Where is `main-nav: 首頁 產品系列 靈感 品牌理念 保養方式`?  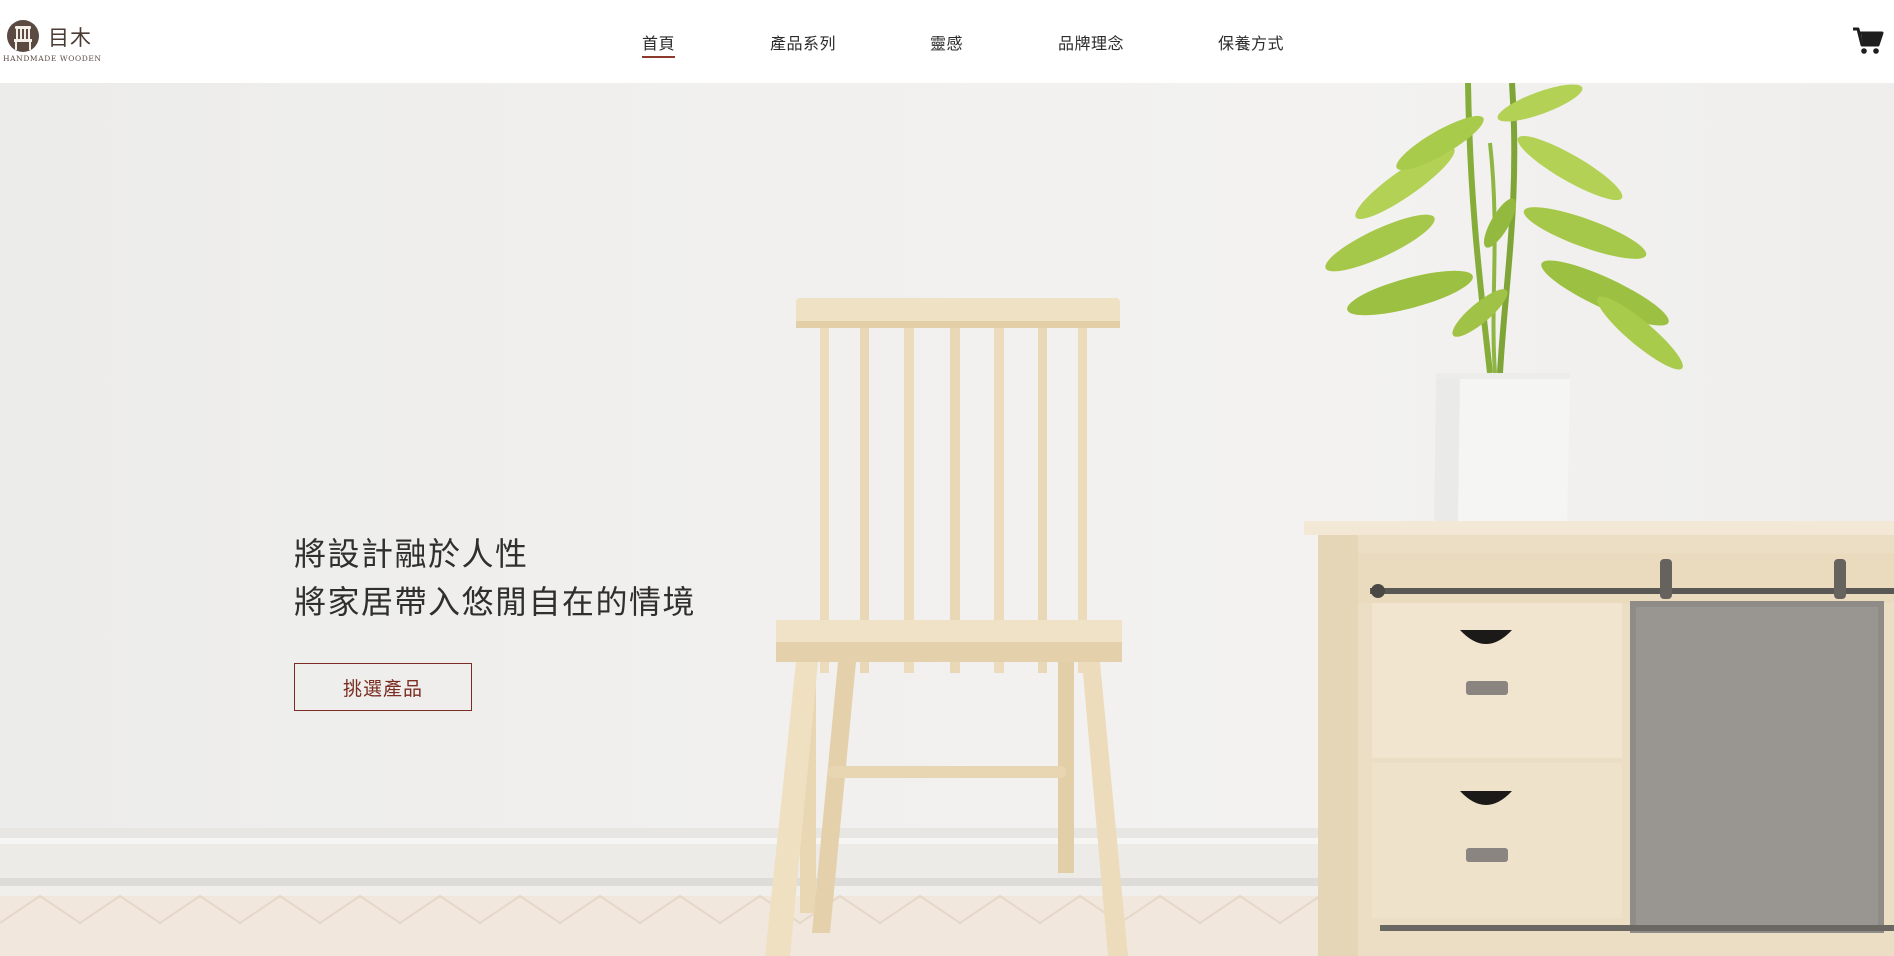 main-nav: 首頁 產品系列 靈感 品牌理念 保養方式 is located at coordinates (947, 41).